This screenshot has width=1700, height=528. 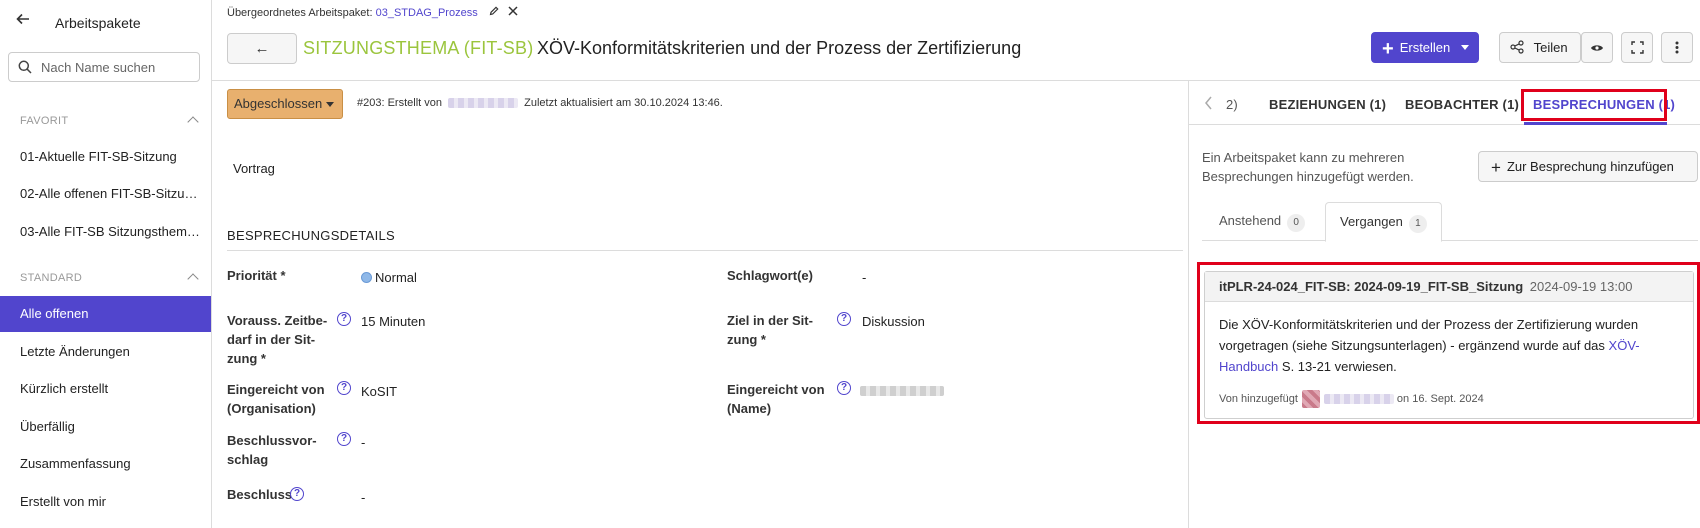 What do you see at coordinates (1440, 398) in the screenshot?
I see `added-on-date: on 16. Sept. 2024` at bounding box center [1440, 398].